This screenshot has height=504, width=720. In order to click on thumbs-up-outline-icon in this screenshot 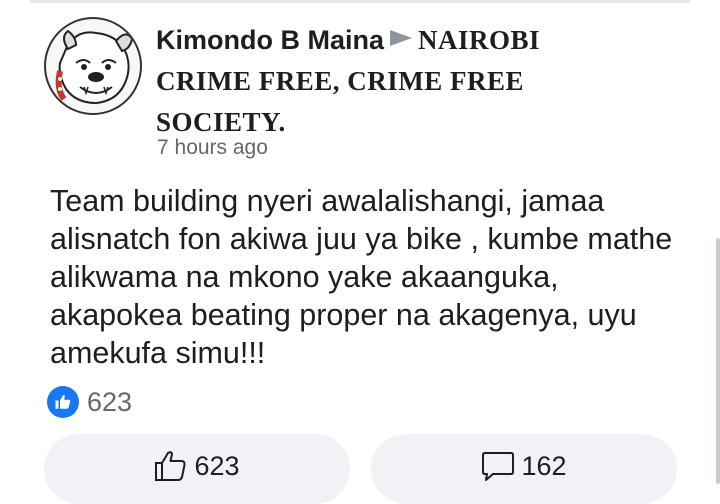, I will do `click(171, 466)`.